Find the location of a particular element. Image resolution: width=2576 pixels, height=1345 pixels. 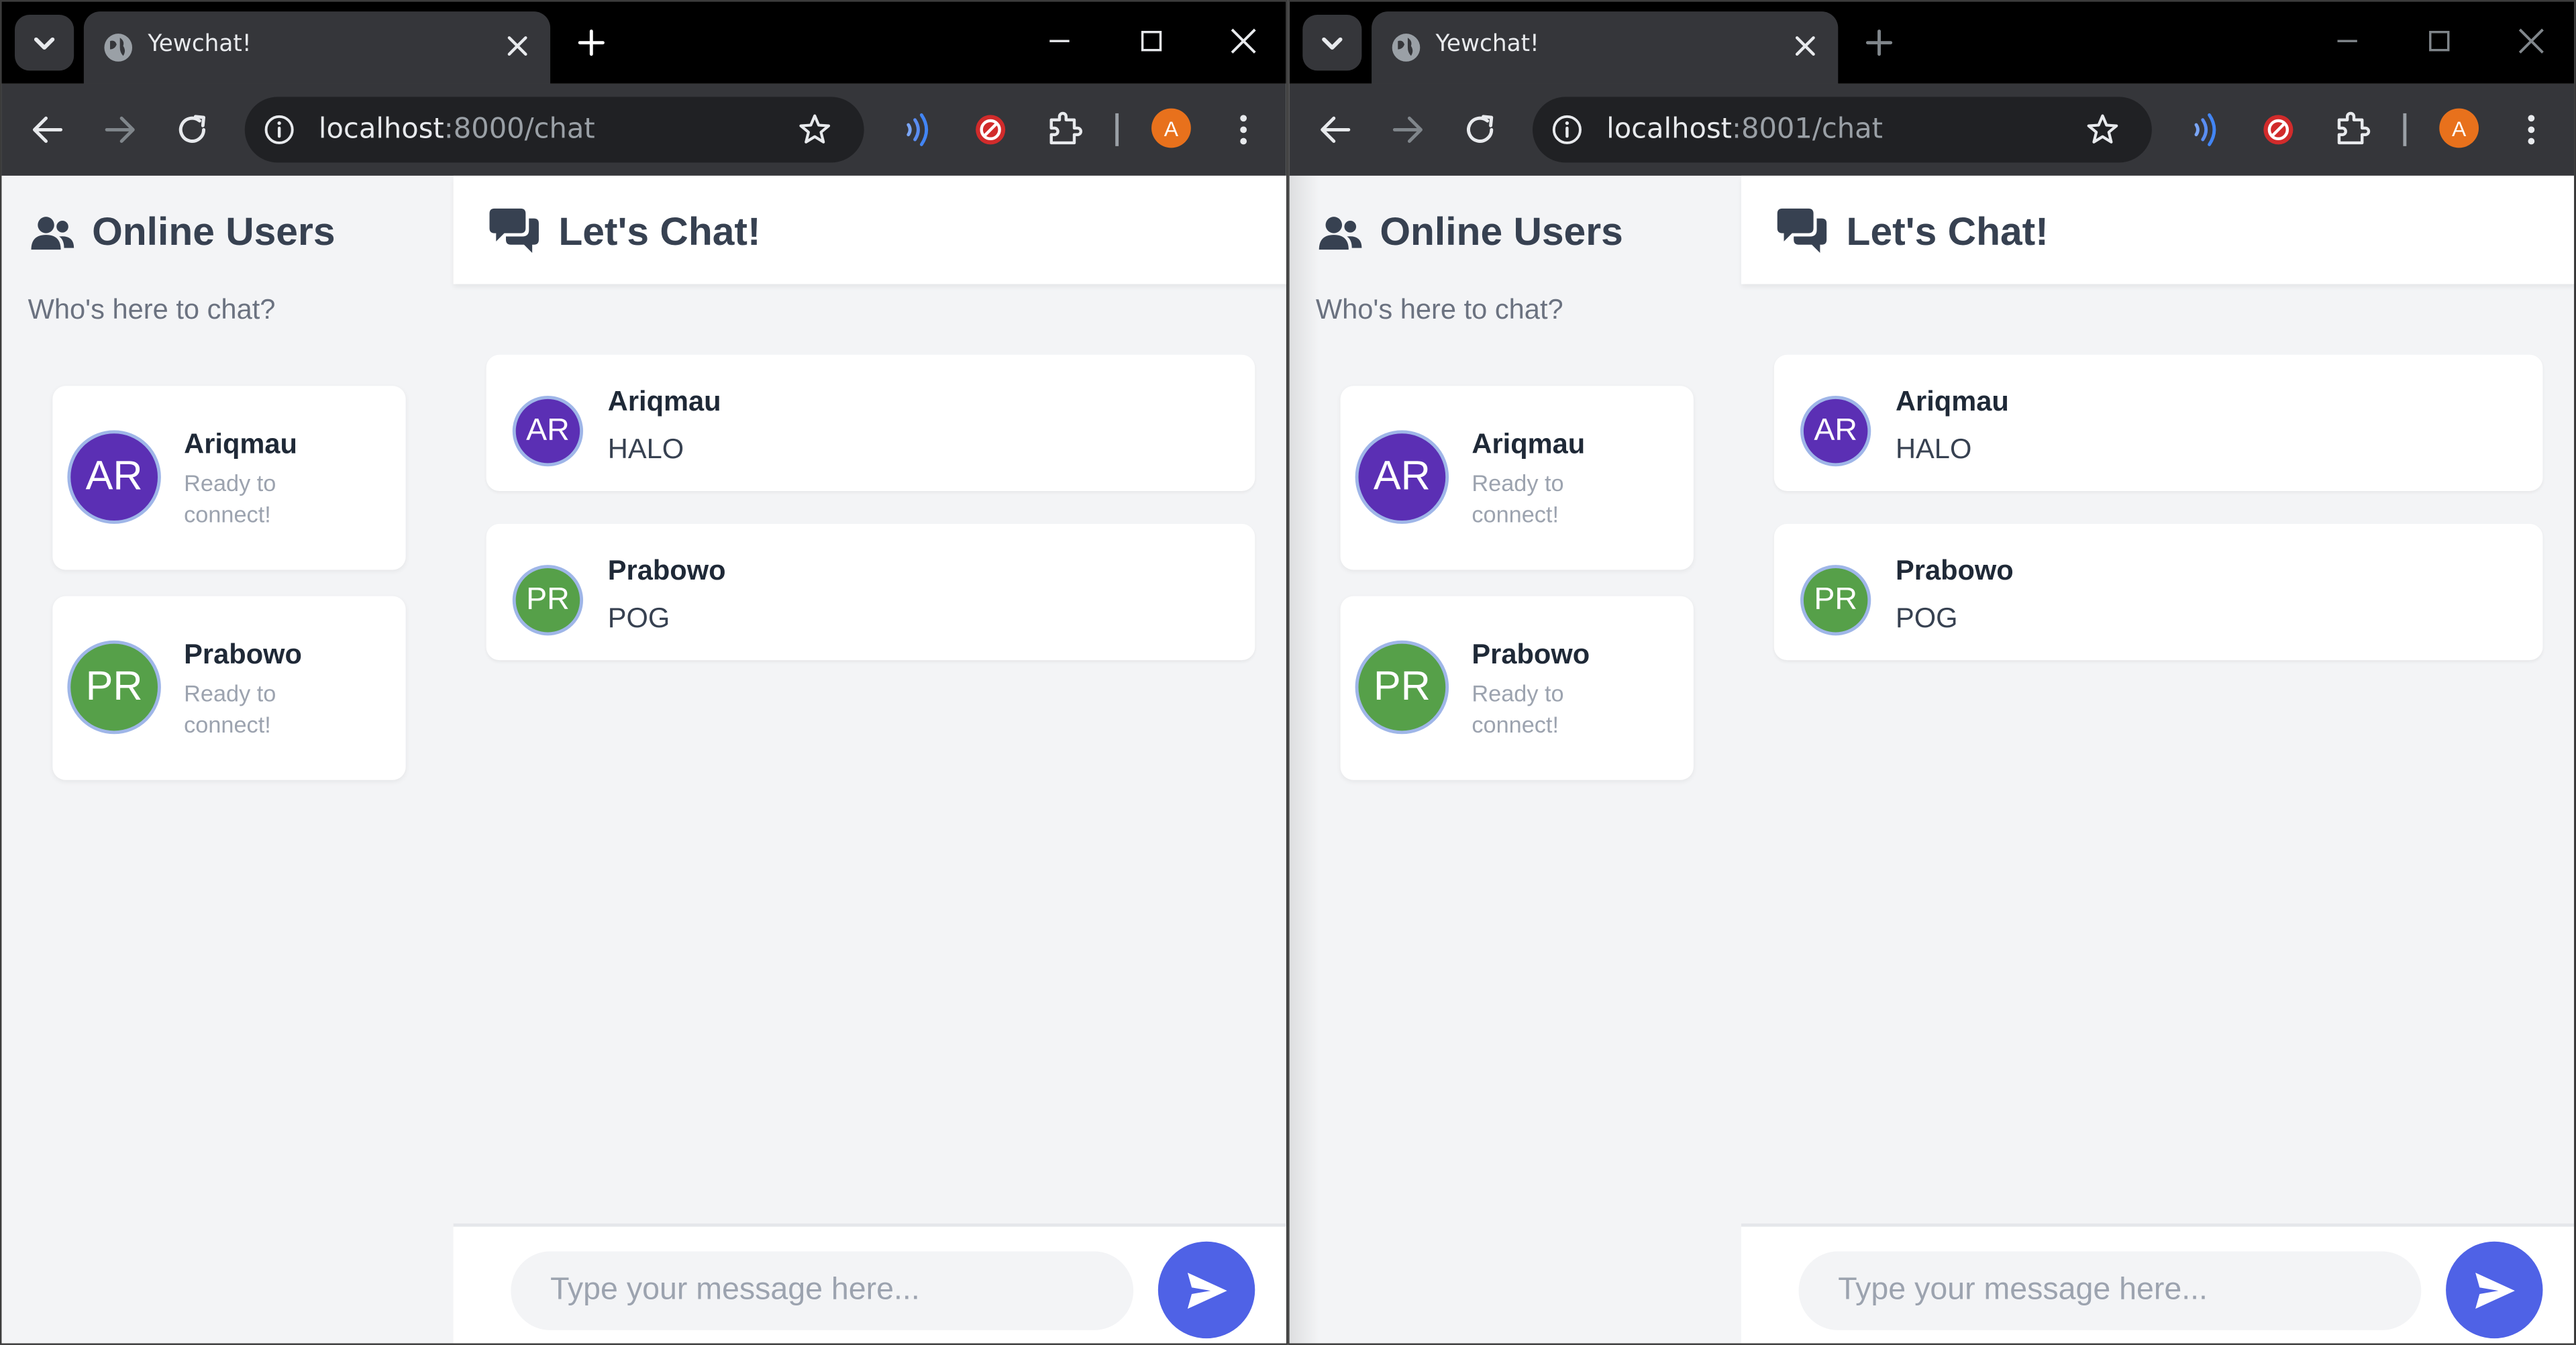

message-composer is located at coordinates (2158, 1283).